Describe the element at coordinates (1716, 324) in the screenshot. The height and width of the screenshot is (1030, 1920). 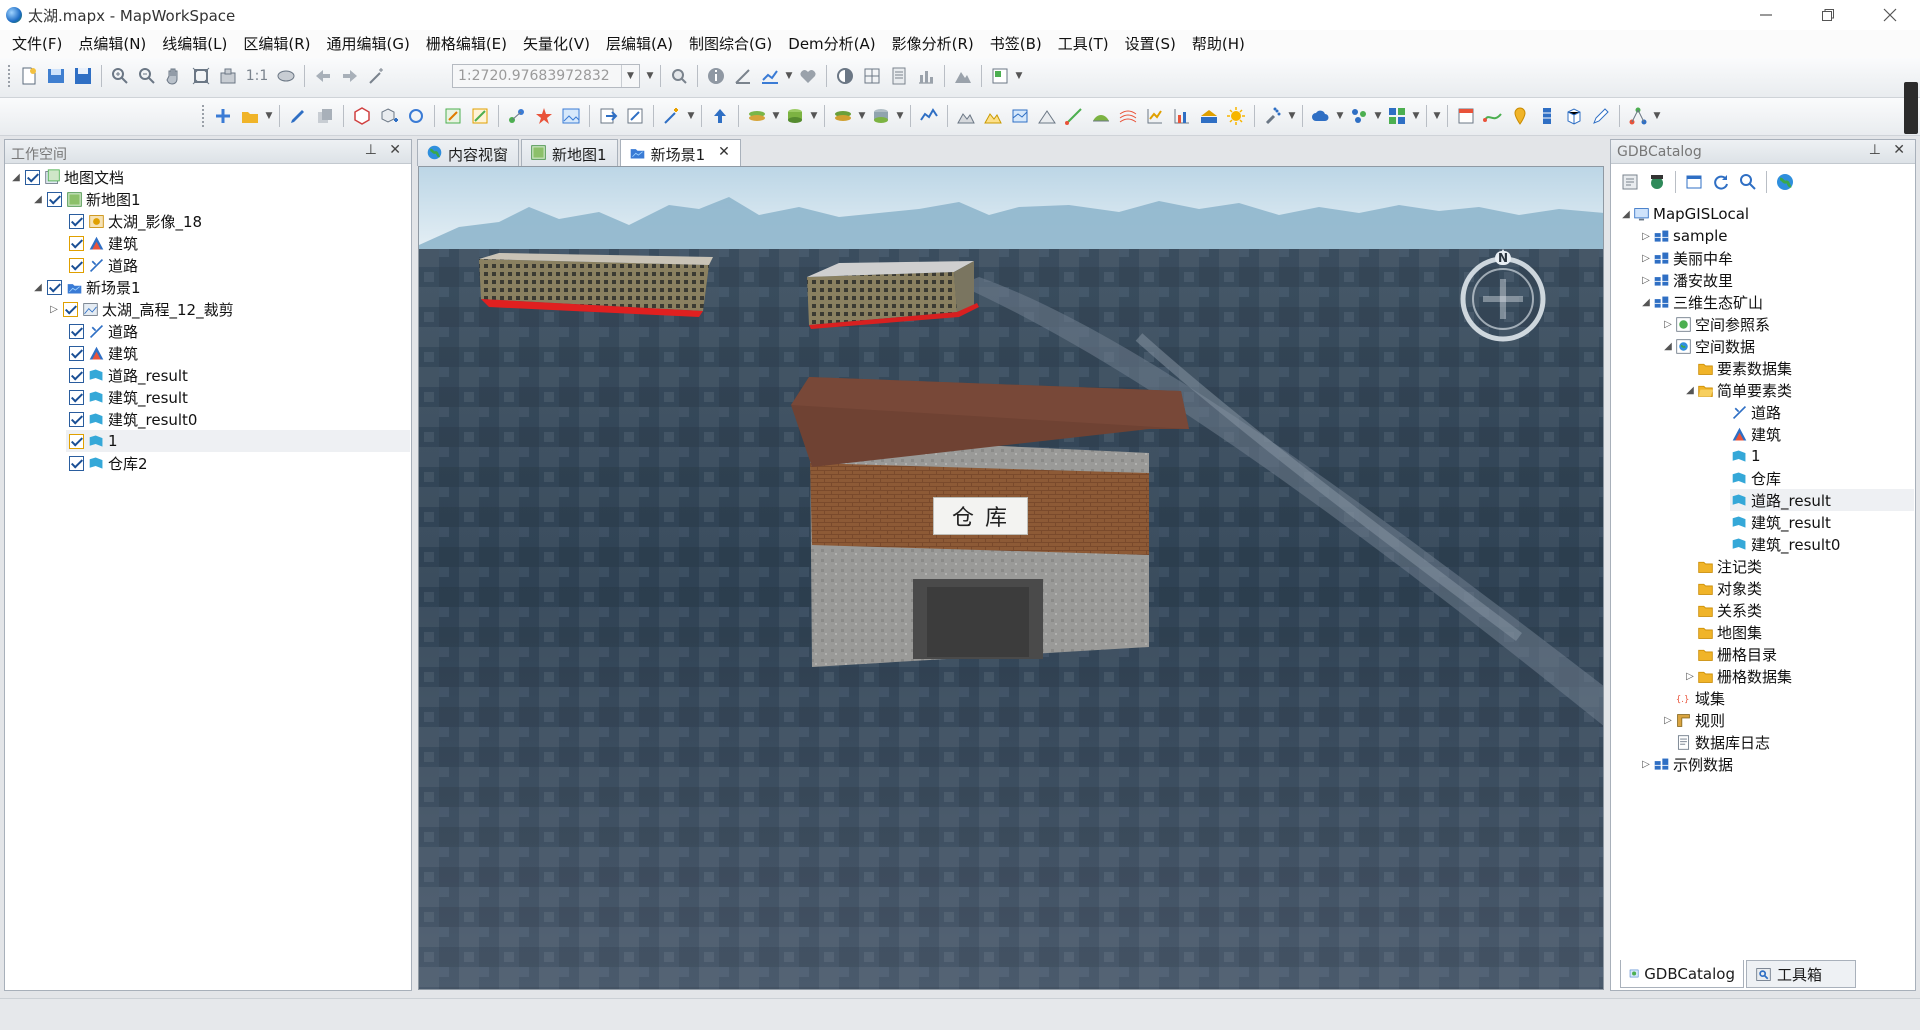
I see `catalog-node-srs: ▷ 空间参照系` at that location.